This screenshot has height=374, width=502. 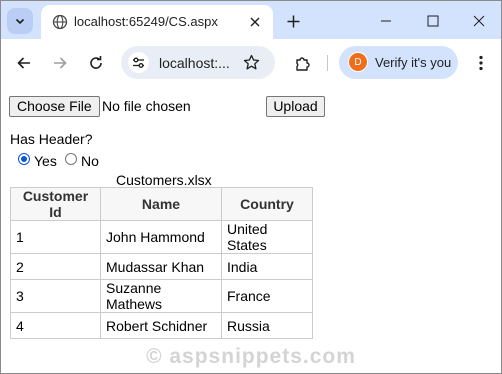 I want to click on reload-button, so click(x=96, y=63).